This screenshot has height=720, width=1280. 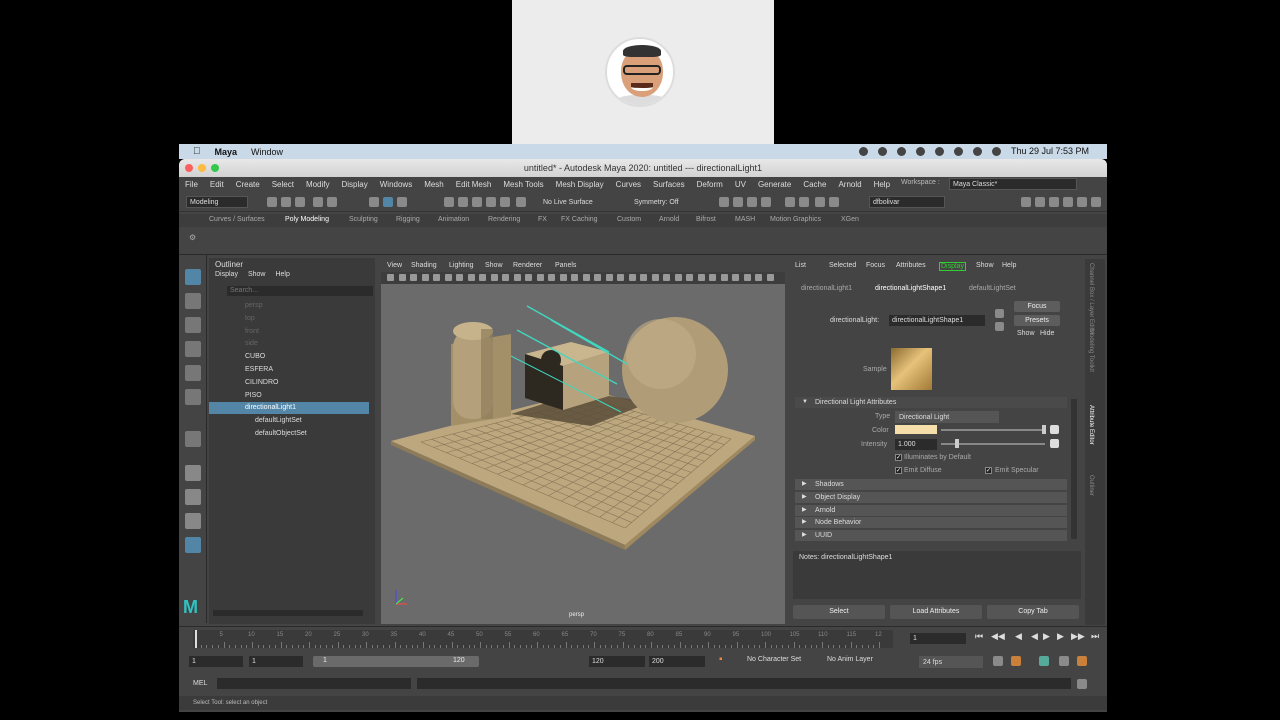 What do you see at coordinates (1050, 151) in the screenshot?
I see `menubar-clock: Thu 29 Jul 7:53 PM` at bounding box center [1050, 151].